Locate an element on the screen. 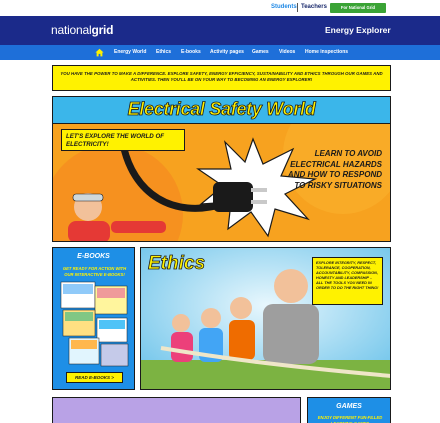 Image resolution: width=440 pixels, height=423 pixels. nav-games: Games is located at coordinates (260, 52).